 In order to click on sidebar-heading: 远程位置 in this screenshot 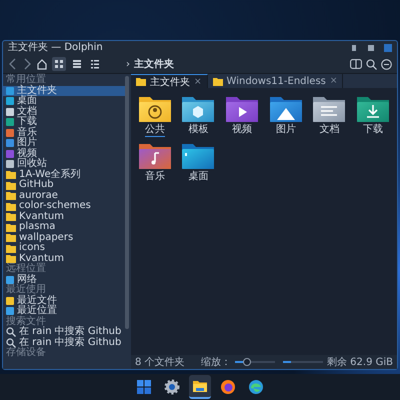, I will do `click(26, 269)`.